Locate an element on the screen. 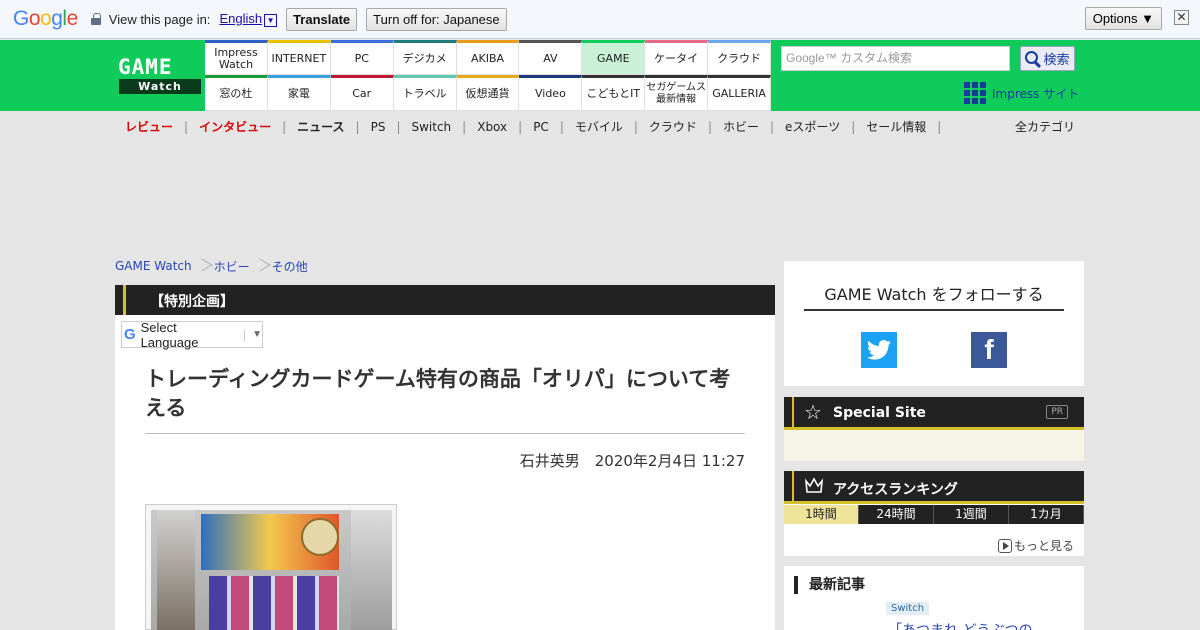 Image resolution: width=1200 pixels, height=630 pixels. grid-menu-icon is located at coordinates (975, 93).